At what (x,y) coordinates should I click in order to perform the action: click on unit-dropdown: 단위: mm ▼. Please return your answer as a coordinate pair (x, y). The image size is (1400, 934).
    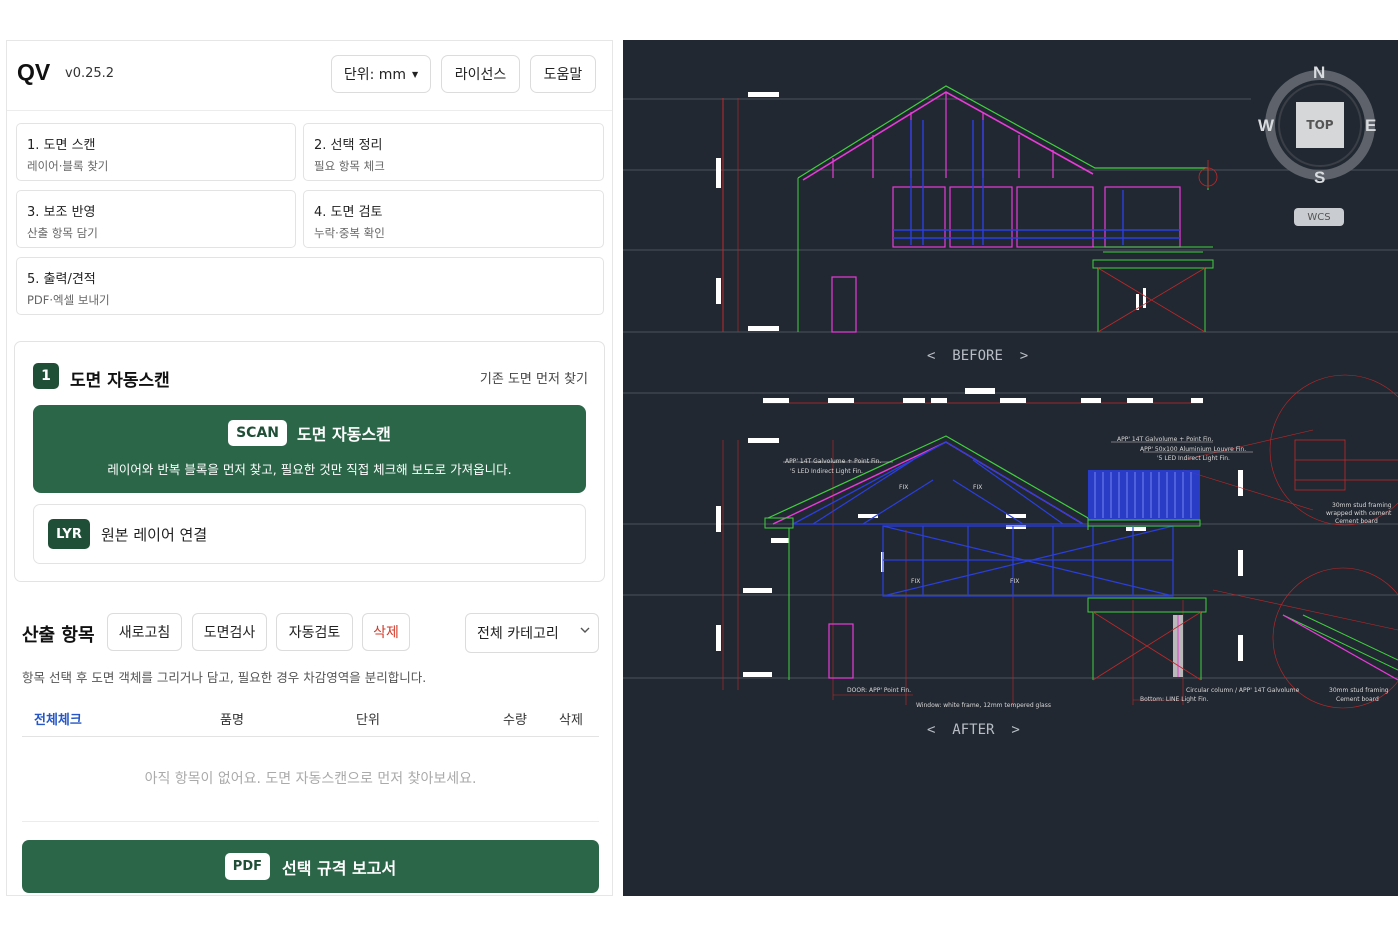
    Looking at the image, I should click on (381, 74).